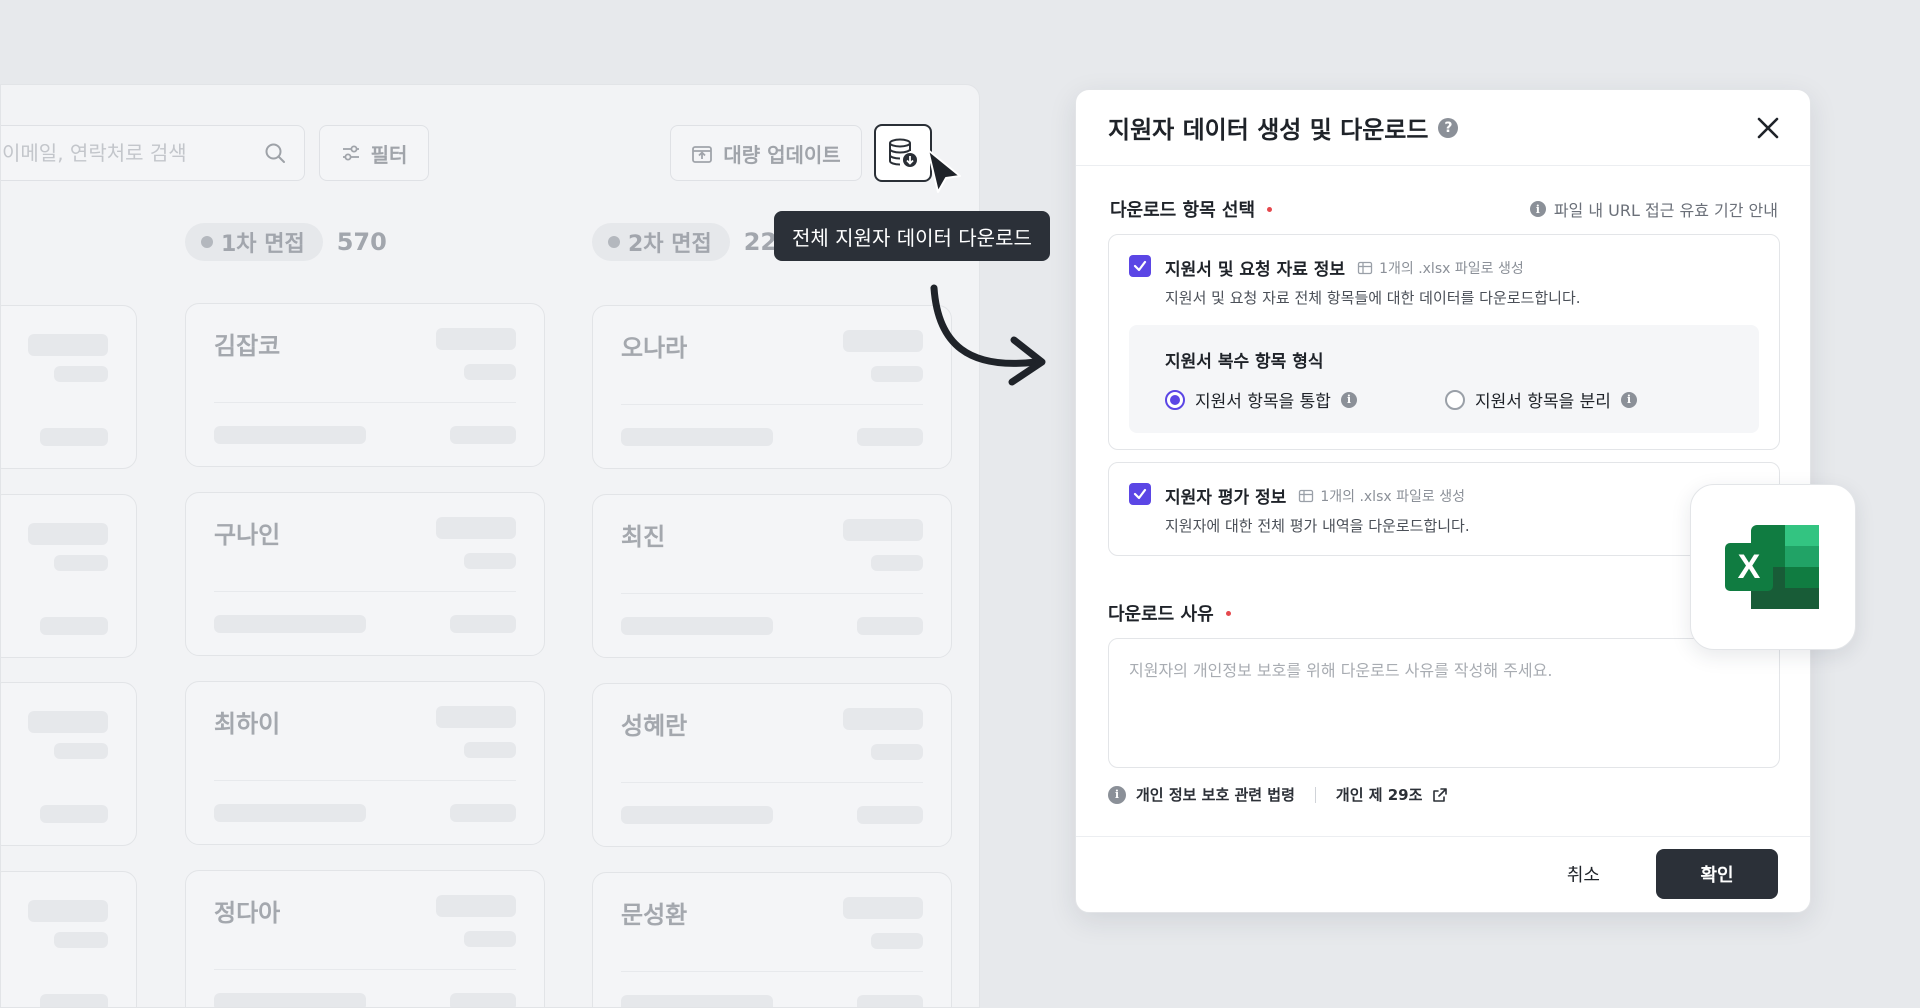 Image resolution: width=1920 pixels, height=1008 pixels. What do you see at coordinates (1443, 874) in the screenshot?
I see `modal-footer: 취소 확인` at bounding box center [1443, 874].